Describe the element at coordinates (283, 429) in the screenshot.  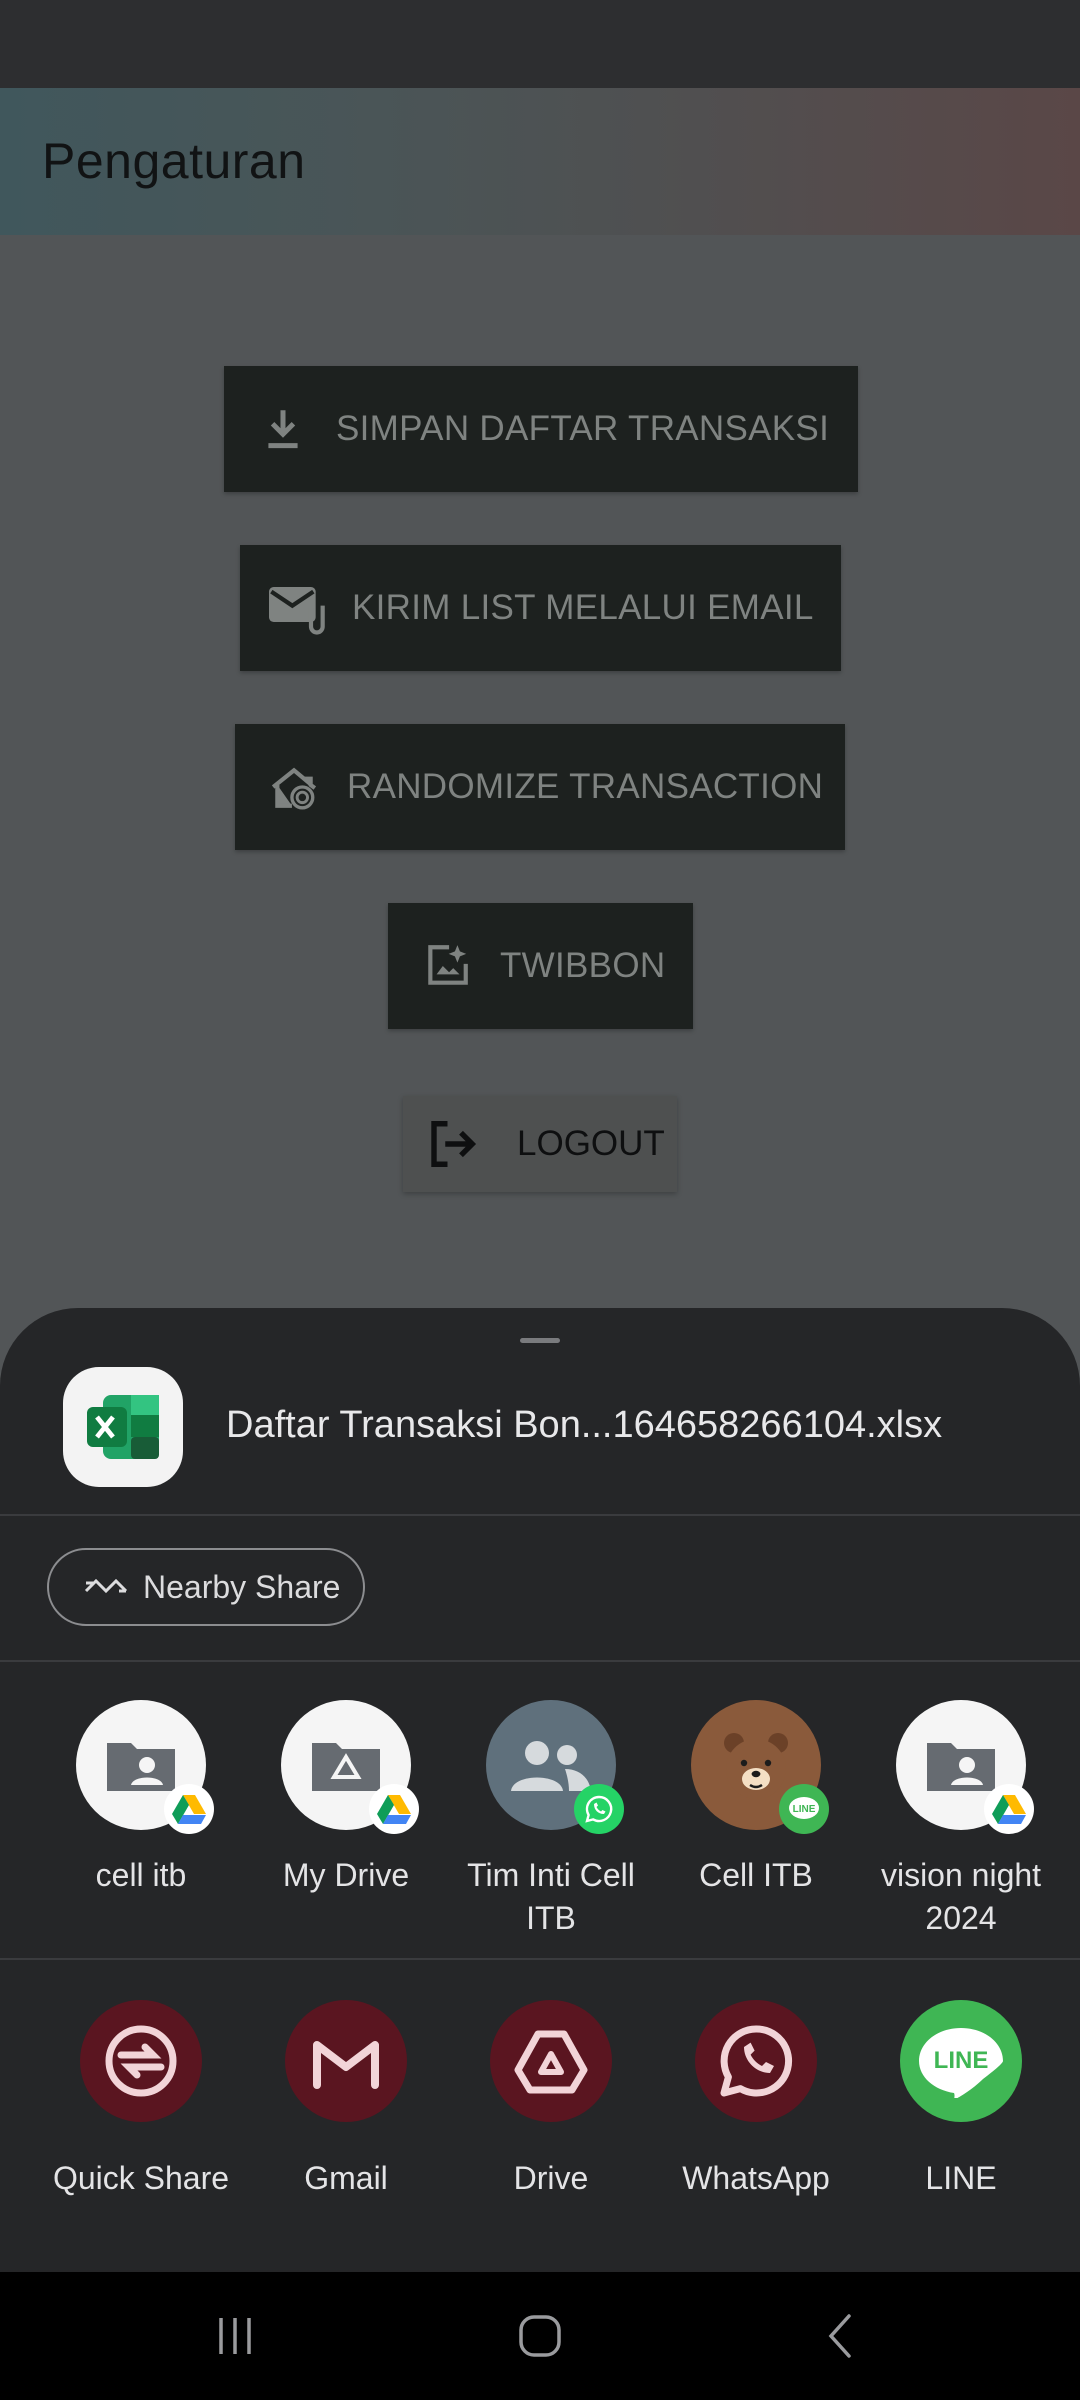
I see `download-icon` at that location.